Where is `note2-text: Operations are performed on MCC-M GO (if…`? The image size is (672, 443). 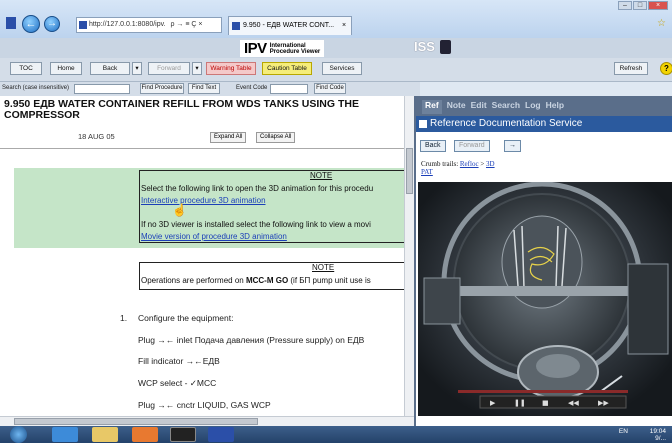
note2-text: Operations are performed on MCC-M GO (if… is located at coordinates (256, 280).